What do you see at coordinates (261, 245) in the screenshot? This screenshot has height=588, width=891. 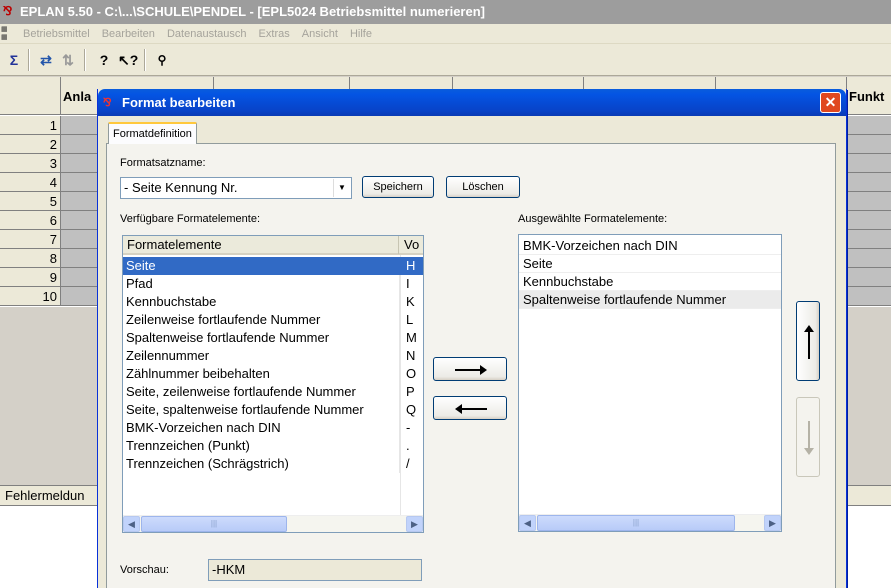 I see `column-header-formatelemente: Formatelemente` at bounding box center [261, 245].